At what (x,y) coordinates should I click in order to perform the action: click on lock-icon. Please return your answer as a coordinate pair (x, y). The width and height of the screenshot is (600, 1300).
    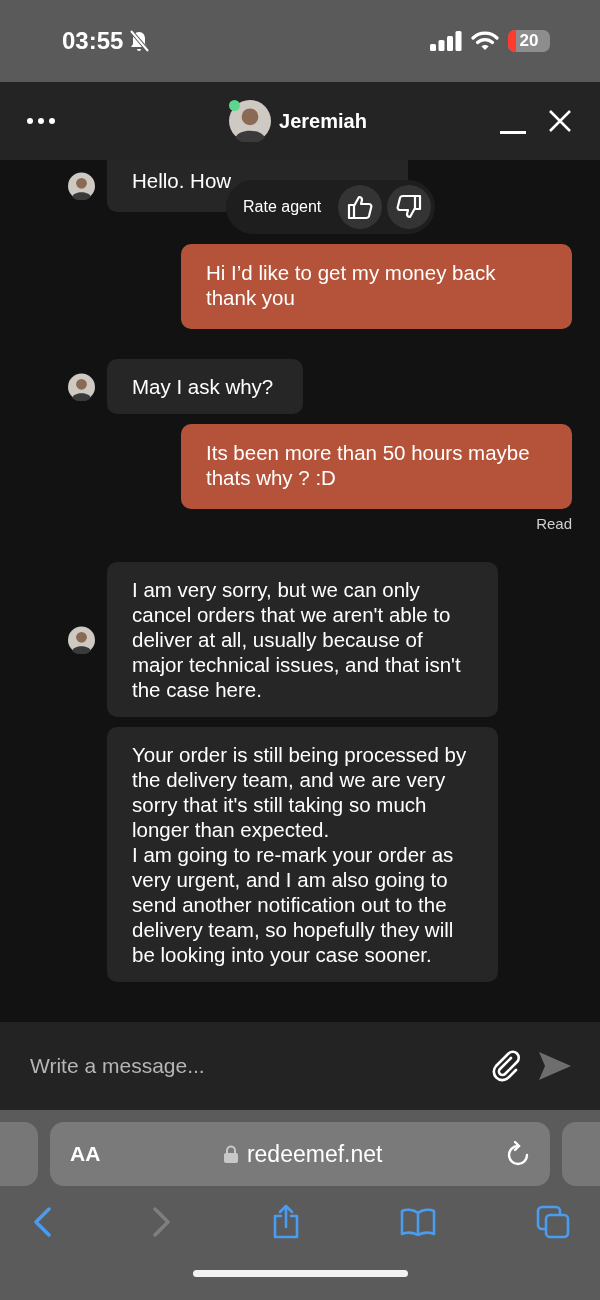
    Looking at the image, I should click on (230, 1154).